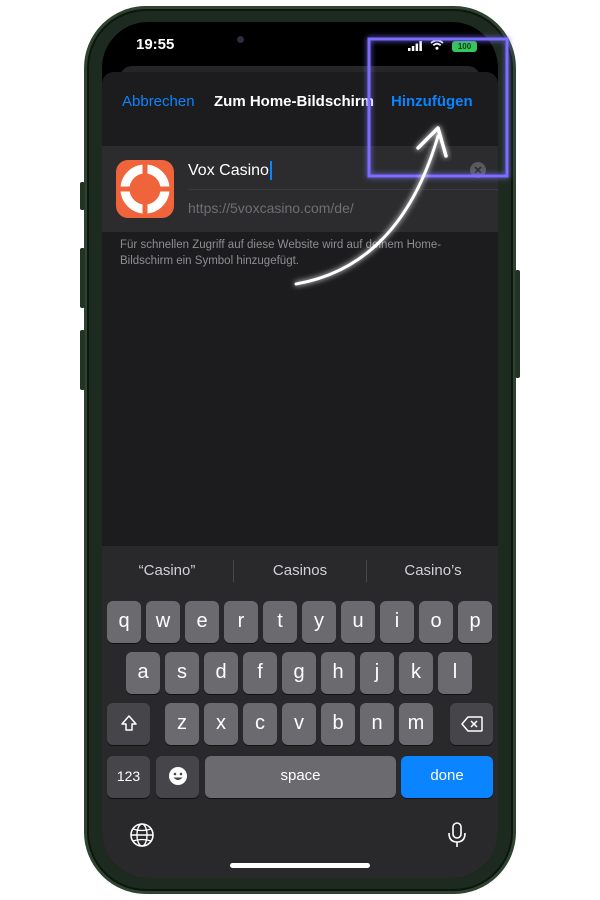 This screenshot has height=900, width=600. I want to click on status-bar: 19:55 100, so click(300, 44).